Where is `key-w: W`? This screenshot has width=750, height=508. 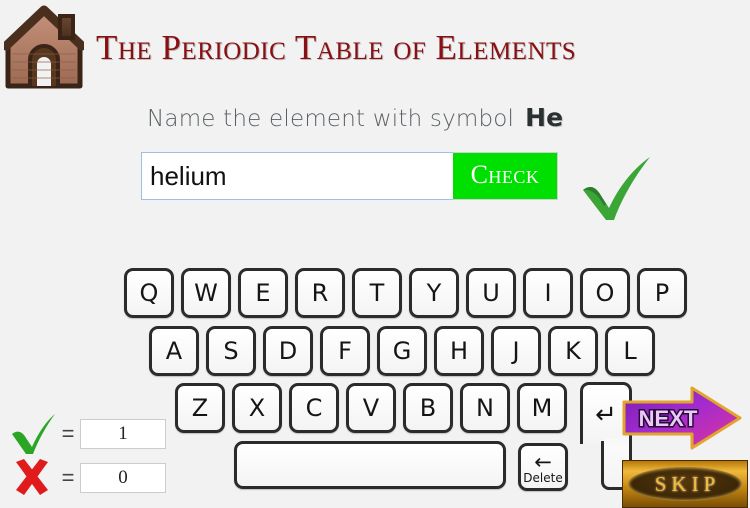
key-w: W is located at coordinates (206, 293).